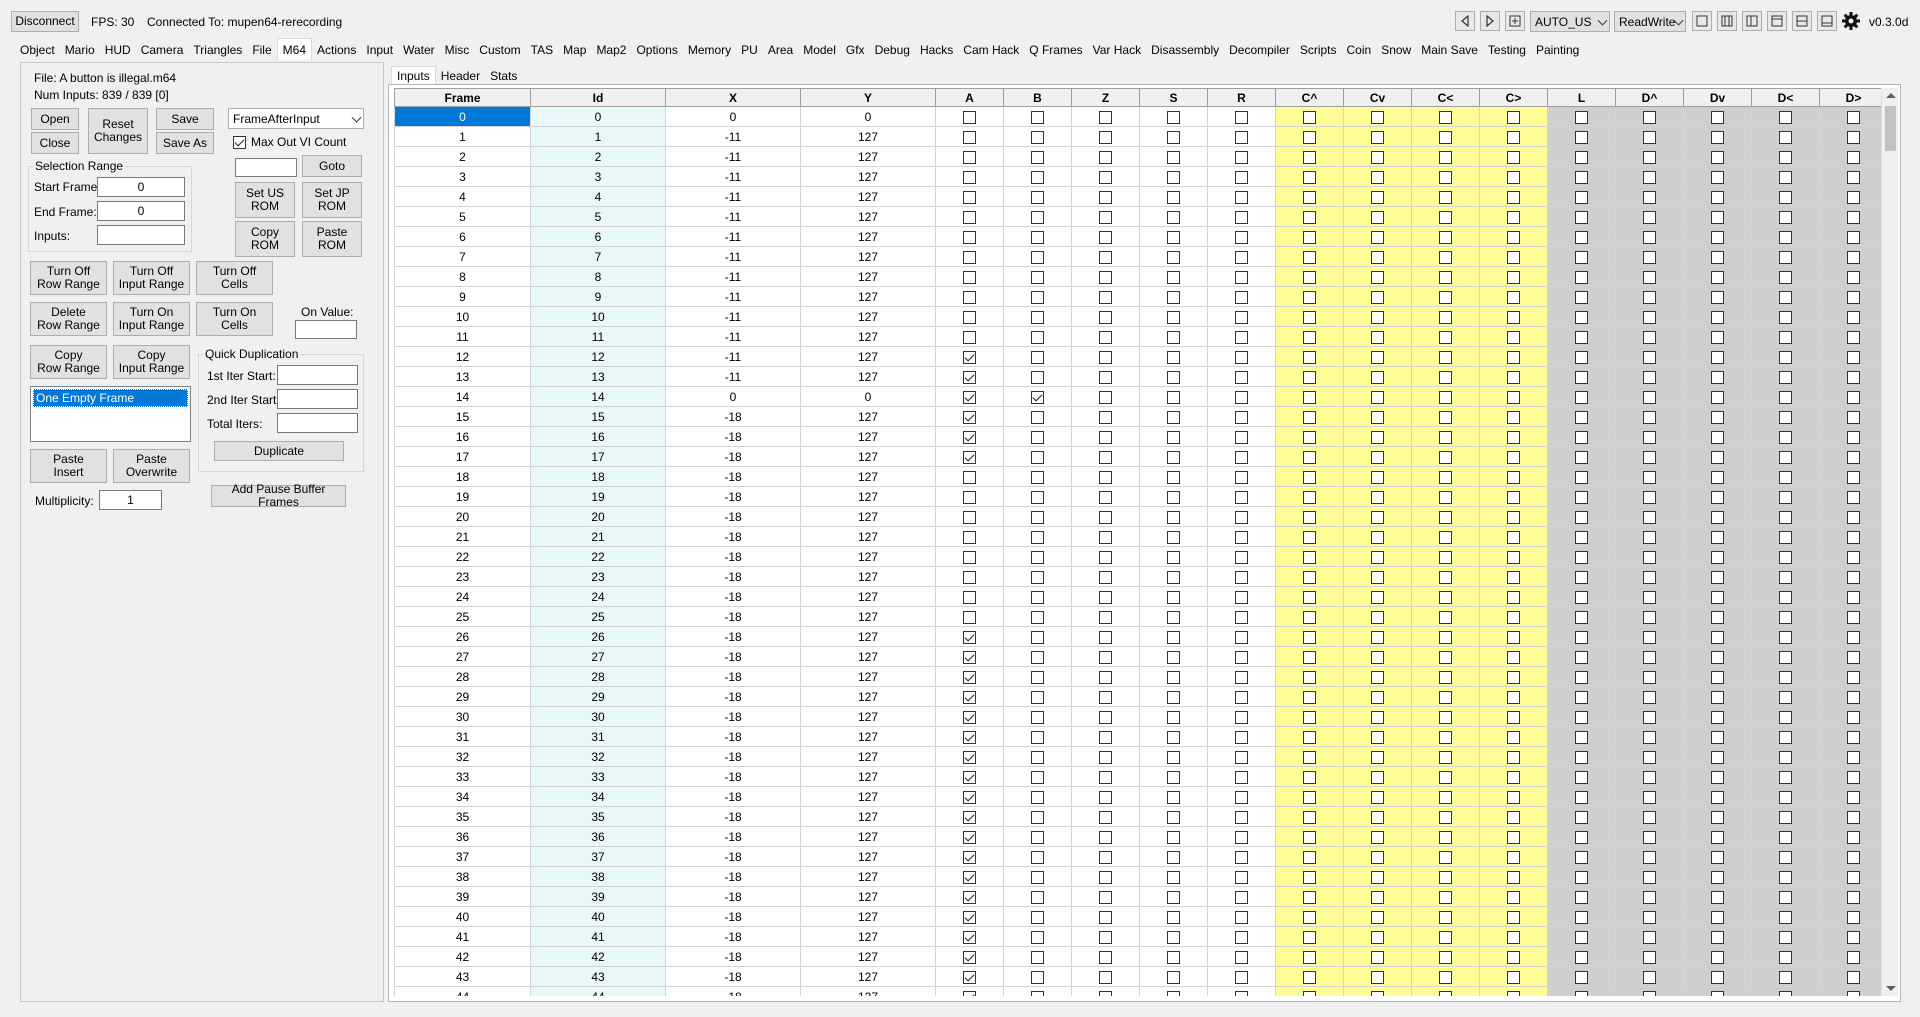 The image size is (1920, 1017). What do you see at coordinates (462, 616) in the screenshot?
I see `cell-frame: 25` at bounding box center [462, 616].